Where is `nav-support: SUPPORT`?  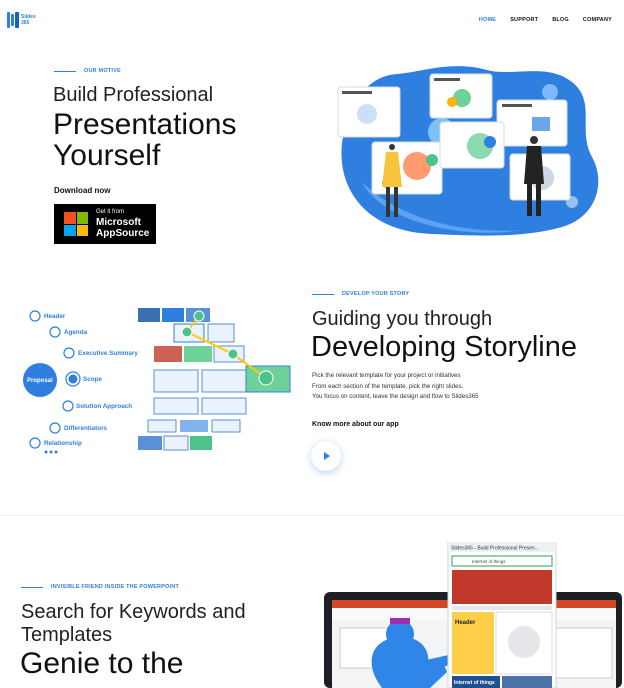
nav-support: SUPPORT is located at coordinates (524, 20).